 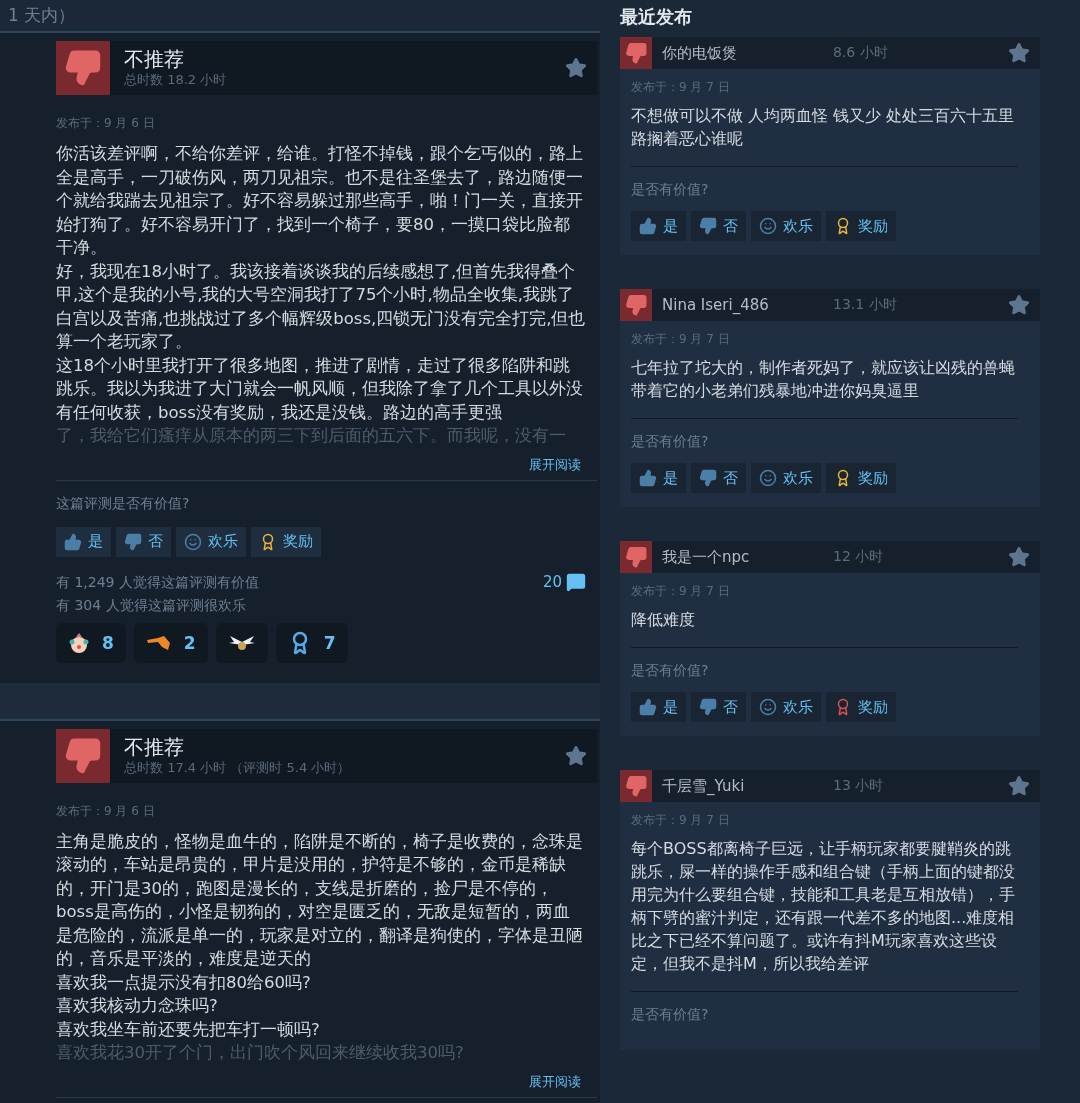 I want to click on playtime-text: 总时数 18.2 小时, so click(x=176, y=80).